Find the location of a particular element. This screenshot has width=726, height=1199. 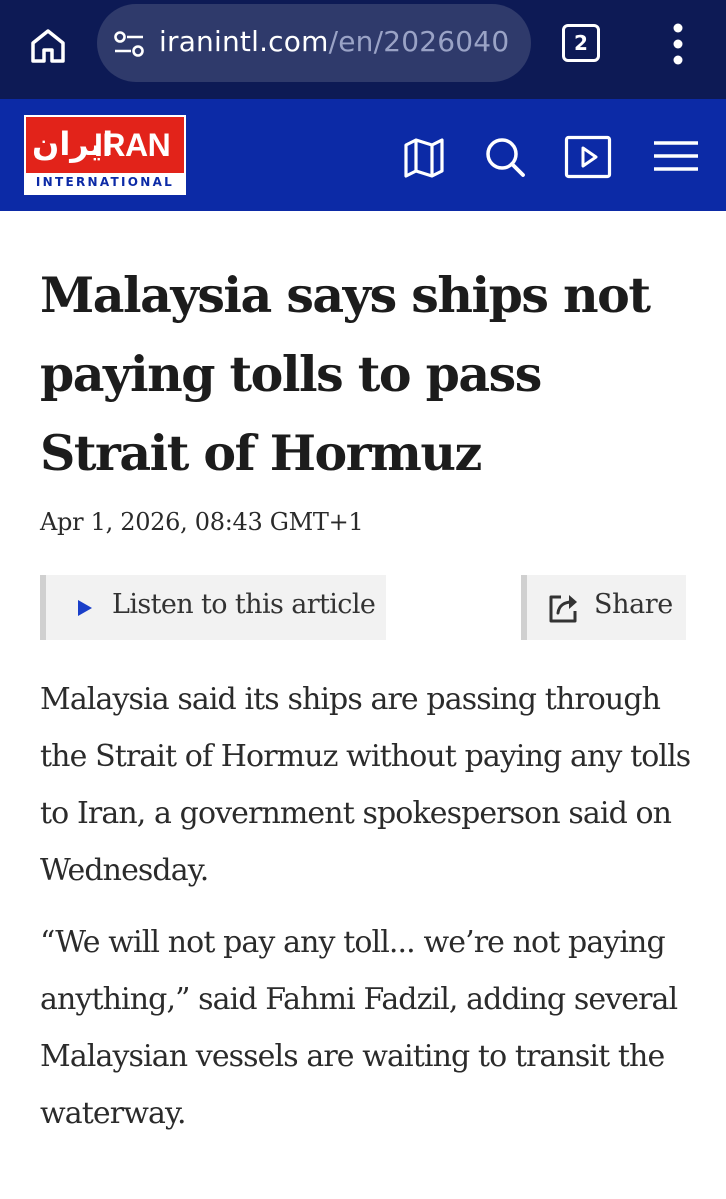

logo-red-block: ایران IRAN is located at coordinates (105, 145).